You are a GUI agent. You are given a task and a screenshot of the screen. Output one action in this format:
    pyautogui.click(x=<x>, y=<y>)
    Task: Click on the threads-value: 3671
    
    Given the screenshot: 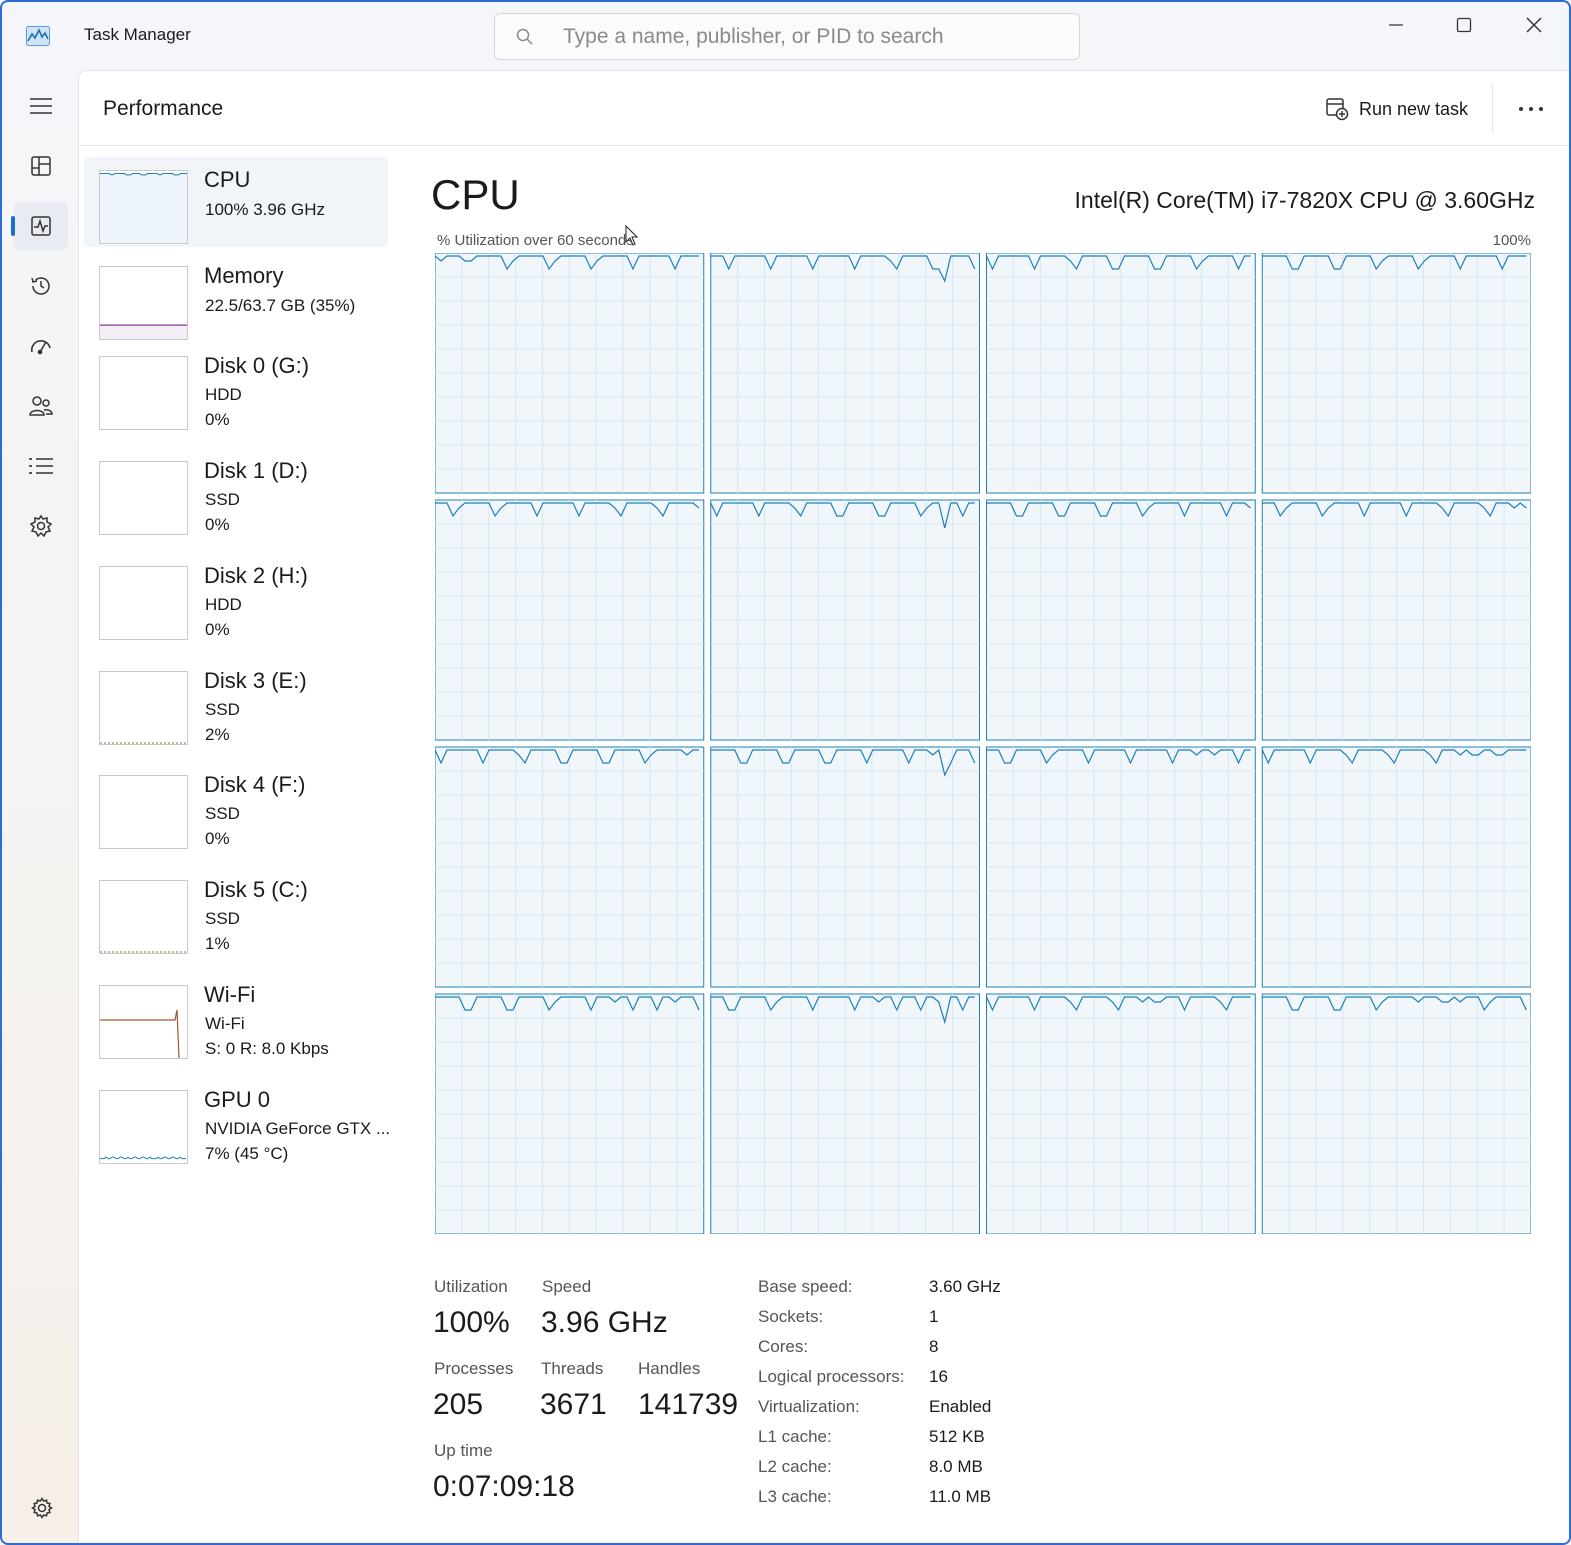 What is the action you would take?
    pyautogui.click(x=573, y=1404)
    